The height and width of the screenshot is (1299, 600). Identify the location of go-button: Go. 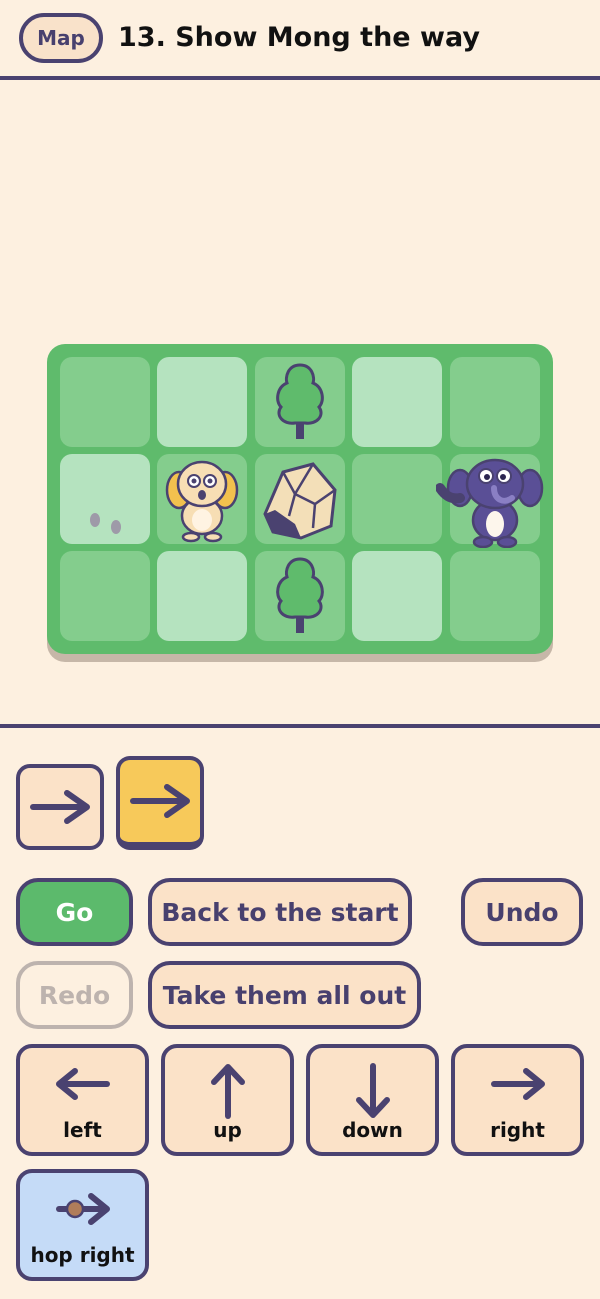
(74, 912).